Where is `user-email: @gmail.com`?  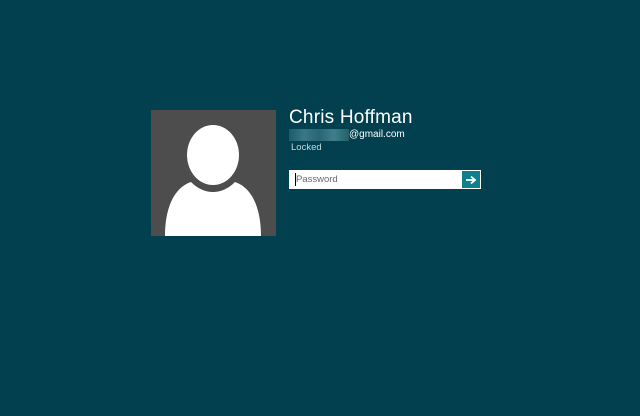 user-email: @gmail.com is located at coordinates (347, 134).